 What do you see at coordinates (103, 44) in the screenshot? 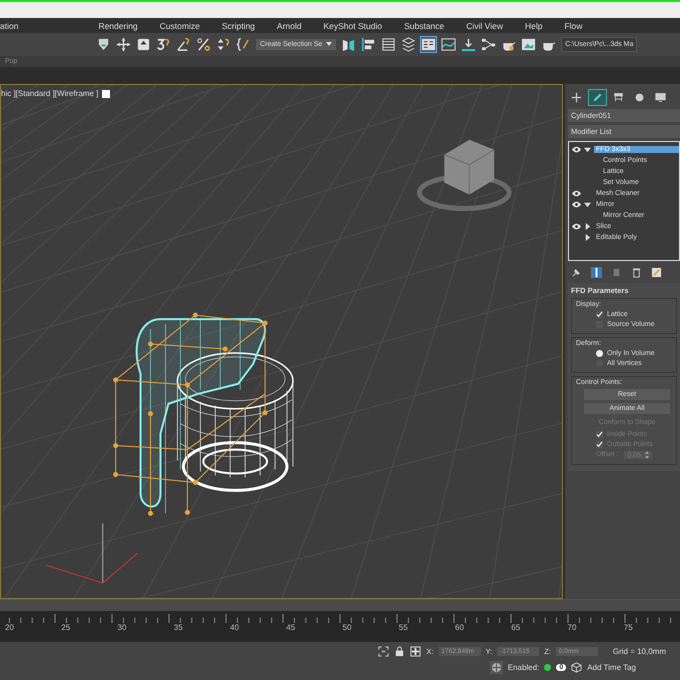
I see `pin-icon` at bounding box center [103, 44].